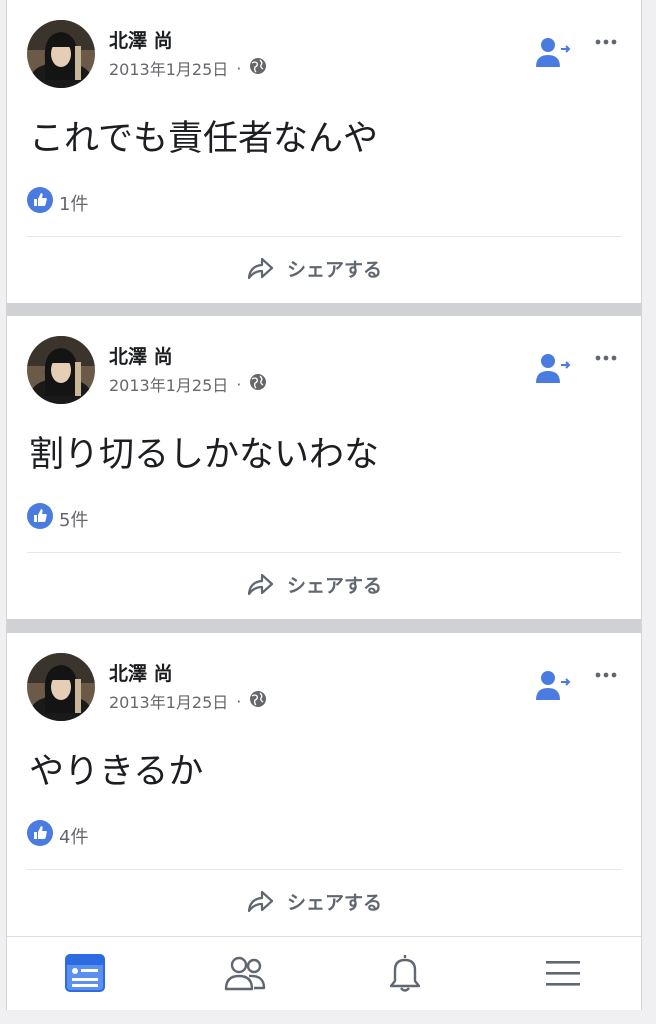 This screenshot has height=1024, width=656. I want to click on tab-menu, so click(563, 973).